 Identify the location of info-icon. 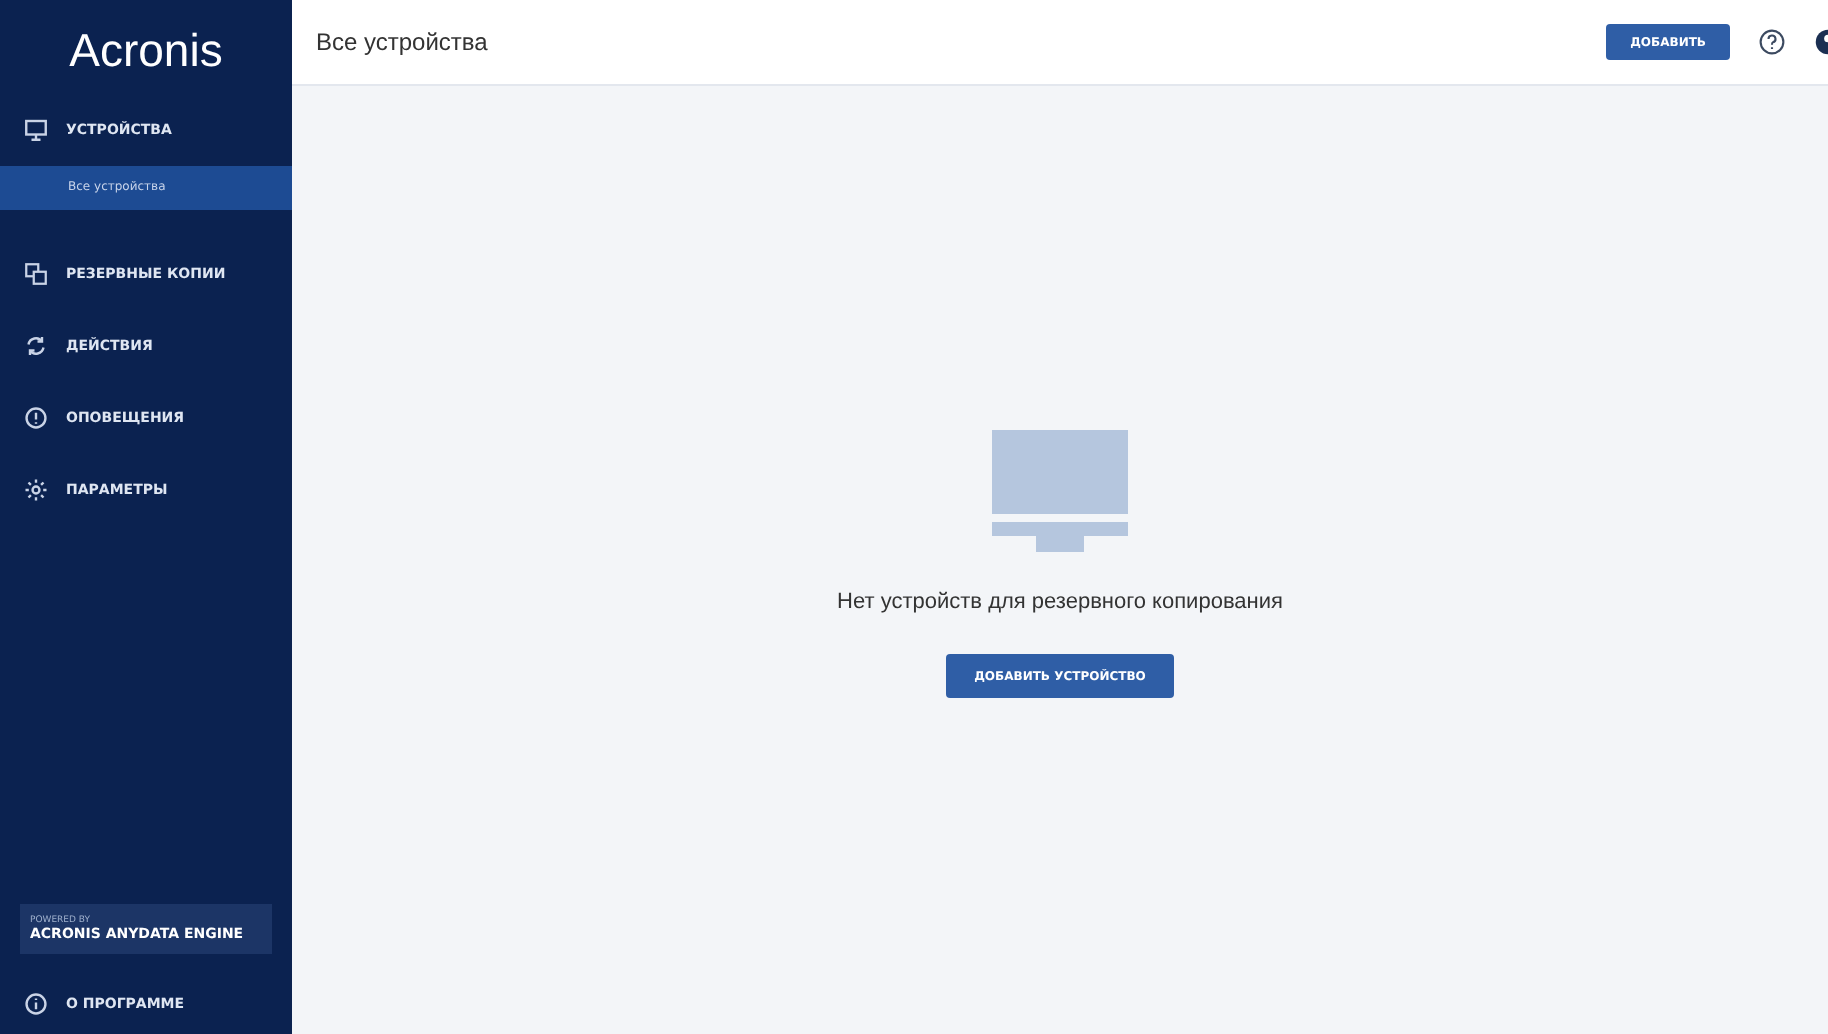
(36, 1004).